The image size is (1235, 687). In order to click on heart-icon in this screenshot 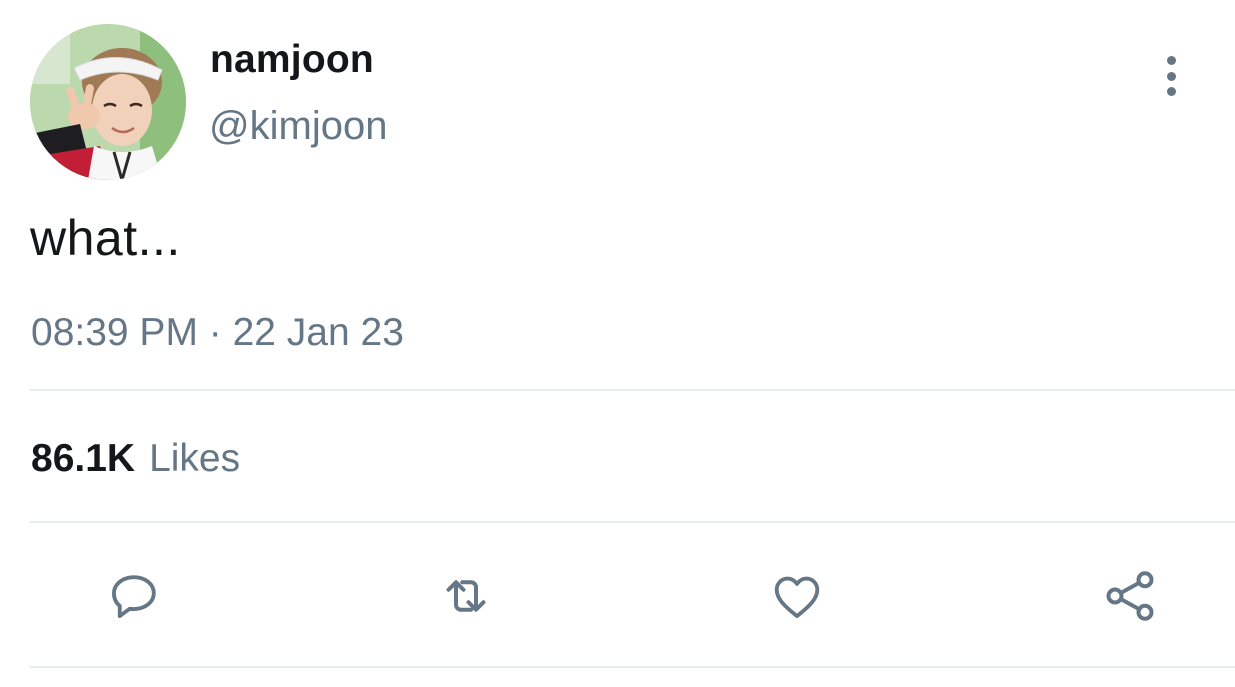, I will do `click(797, 597)`.